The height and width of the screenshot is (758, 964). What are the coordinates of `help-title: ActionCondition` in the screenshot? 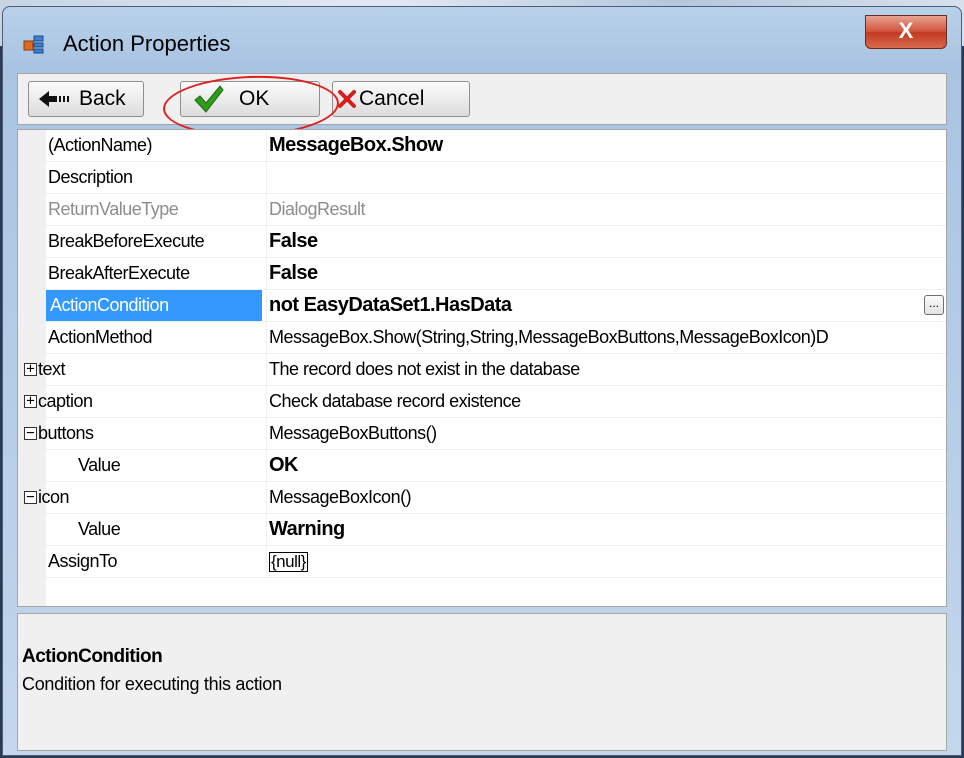 It's located at (92, 656).